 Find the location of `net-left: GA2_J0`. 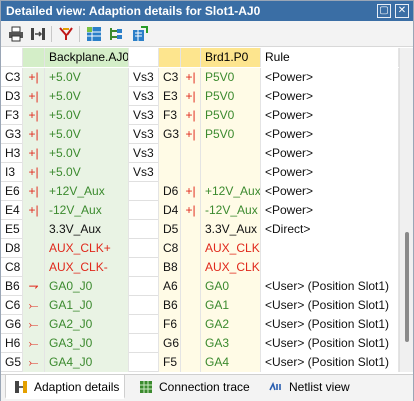

net-left: GA2_J0 is located at coordinates (87, 324).